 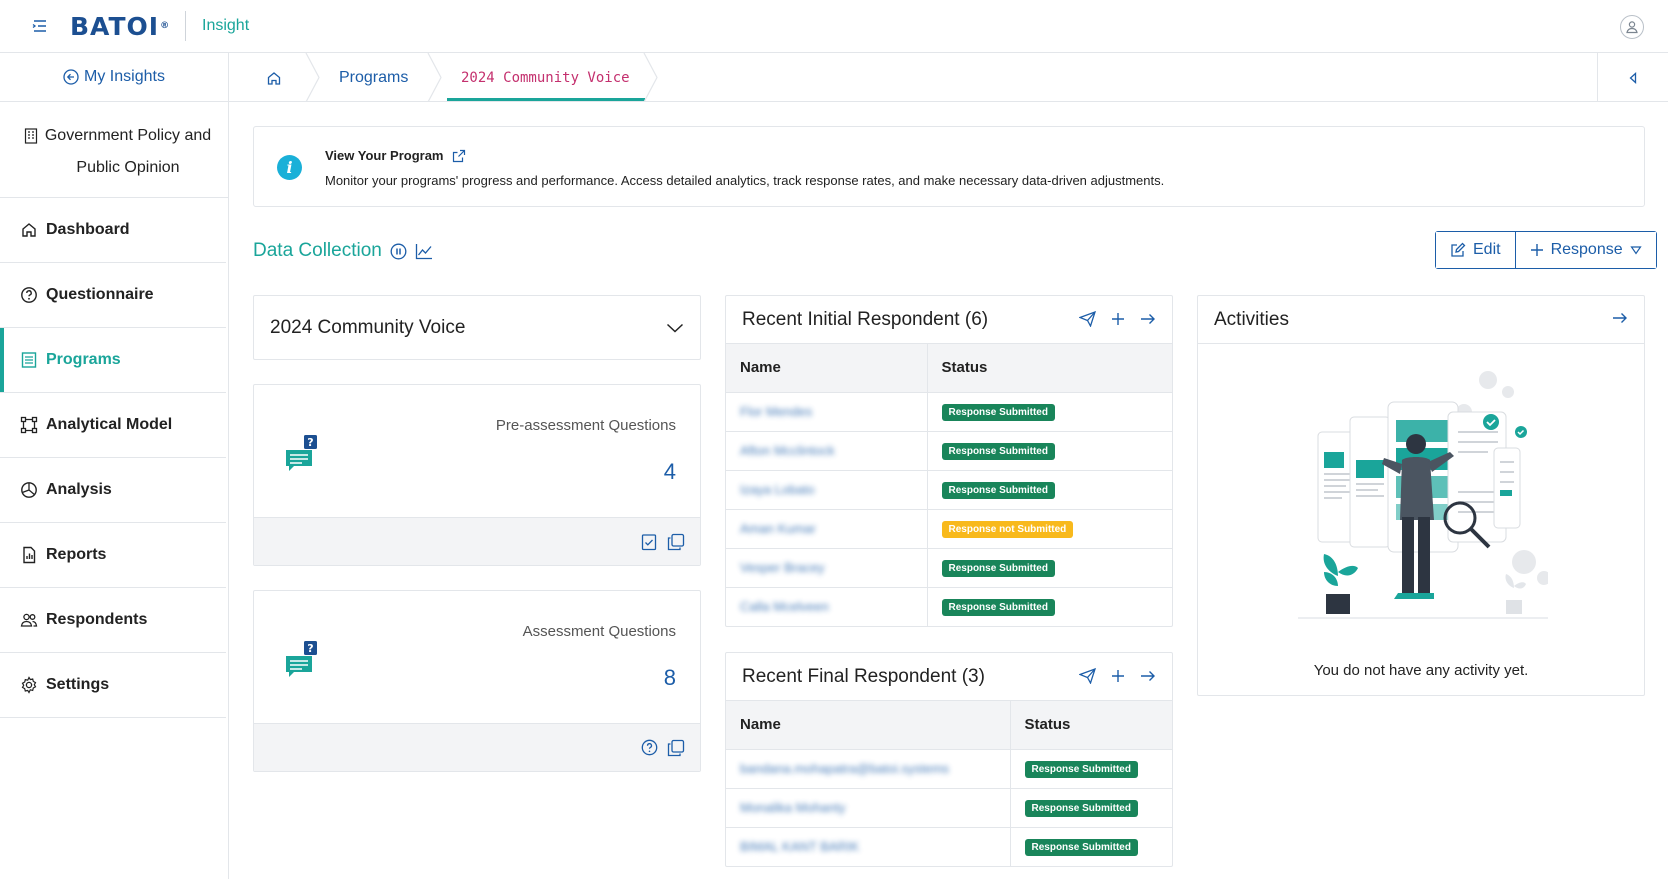 What do you see at coordinates (113, 425) in the screenshot?
I see `sidebar-item-analytical-model: Analytical Model` at bounding box center [113, 425].